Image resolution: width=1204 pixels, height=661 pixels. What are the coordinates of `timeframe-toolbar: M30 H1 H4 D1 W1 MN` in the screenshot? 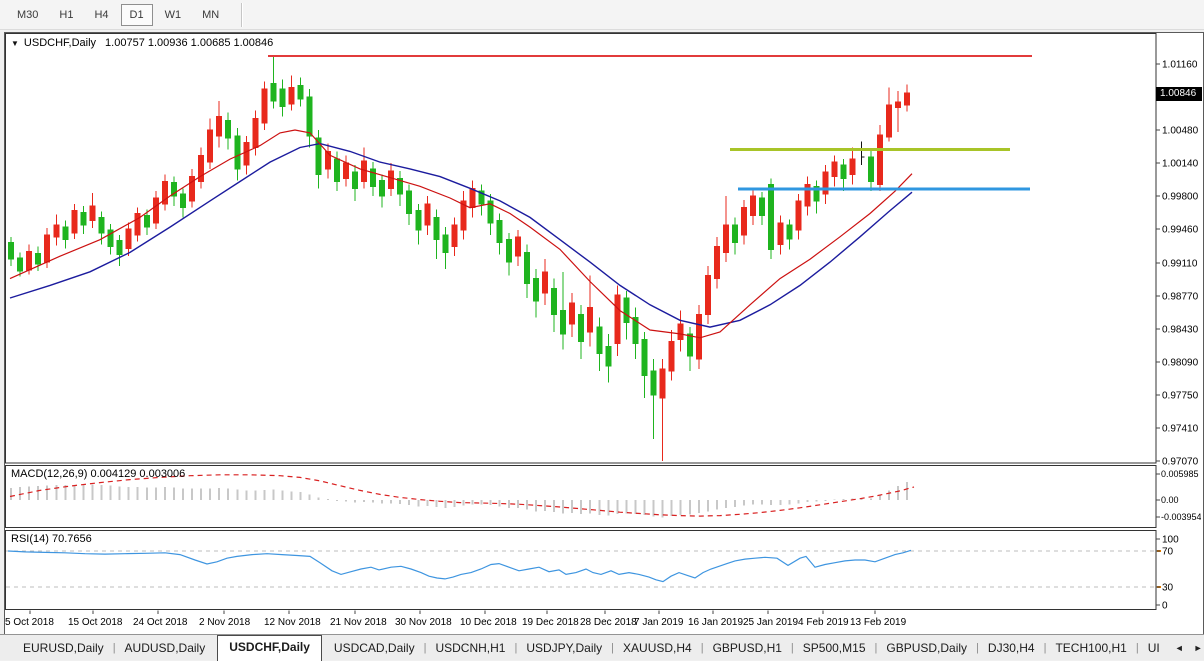 It's located at (602, 15).